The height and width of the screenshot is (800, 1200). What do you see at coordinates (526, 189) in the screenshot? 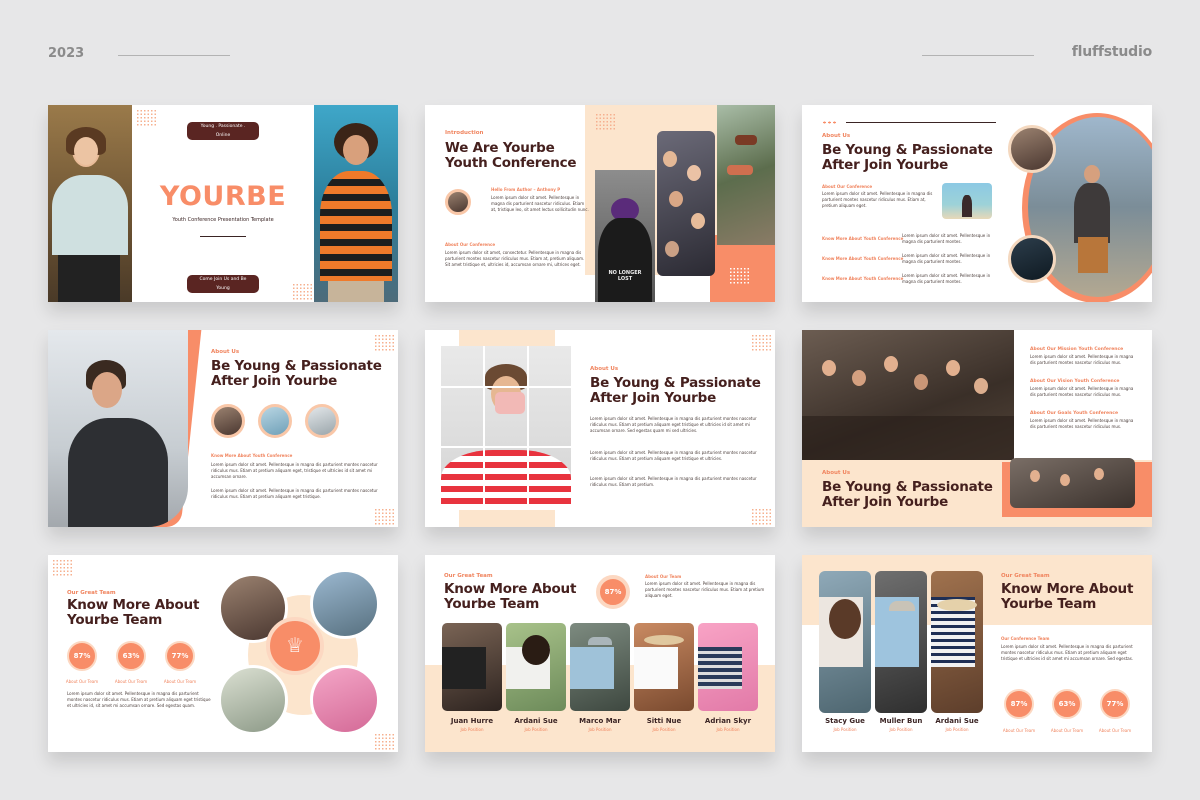
I see `author-label: Hello From Author – Anthony P` at bounding box center [526, 189].